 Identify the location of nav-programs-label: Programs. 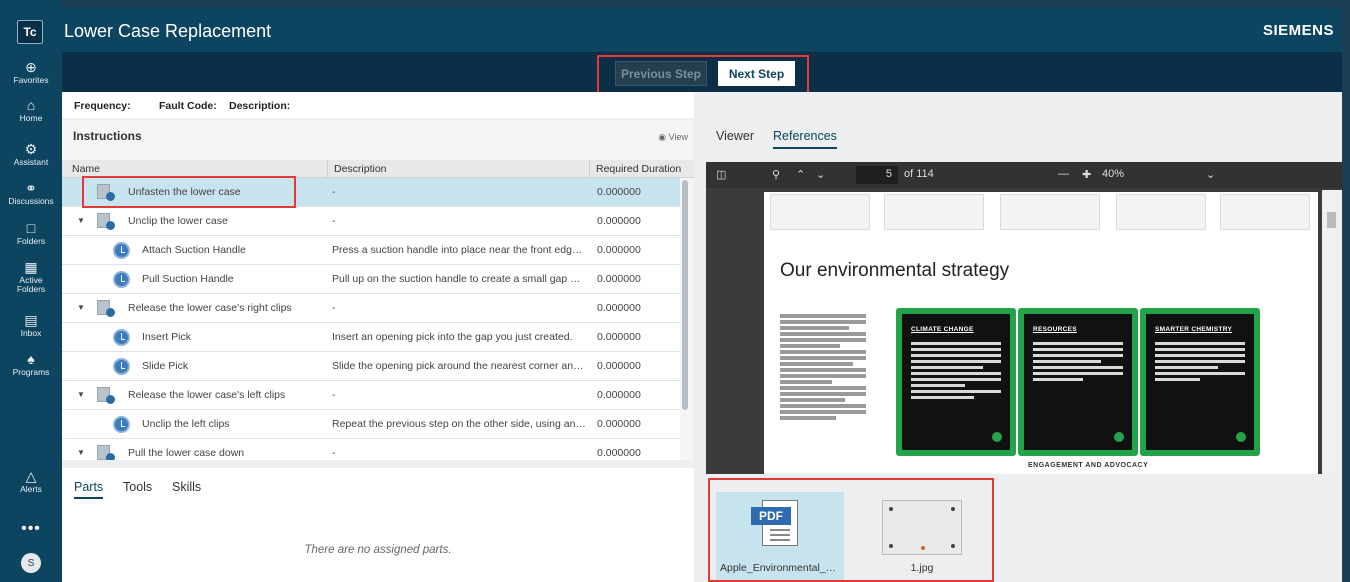
(31, 372).